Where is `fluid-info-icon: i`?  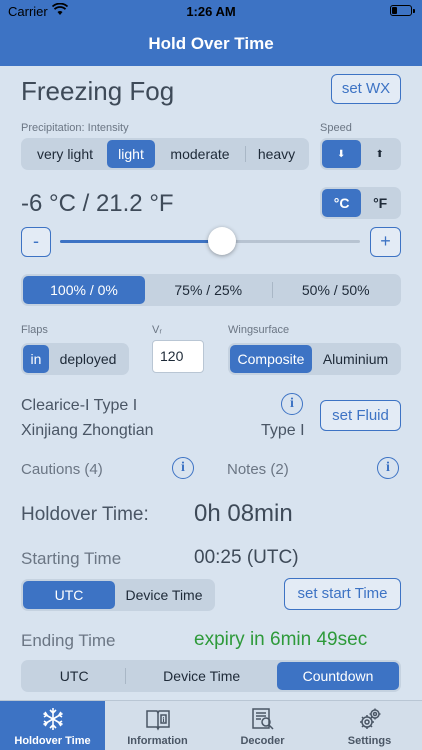
fluid-info-icon: i is located at coordinates (292, 404).